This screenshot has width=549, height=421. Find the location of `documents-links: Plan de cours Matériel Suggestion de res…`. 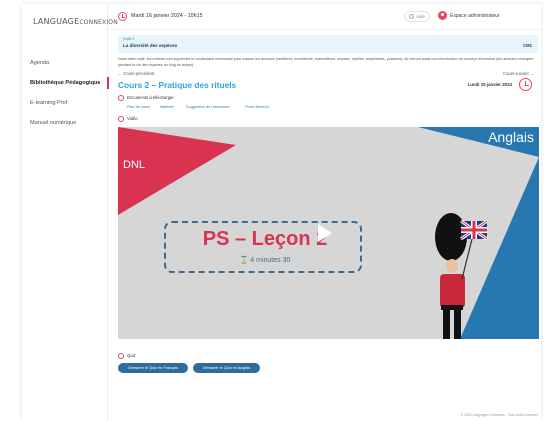

documents-links: Plan de cours Matériel Suggestion de res… is located at coordinates (328, 109).